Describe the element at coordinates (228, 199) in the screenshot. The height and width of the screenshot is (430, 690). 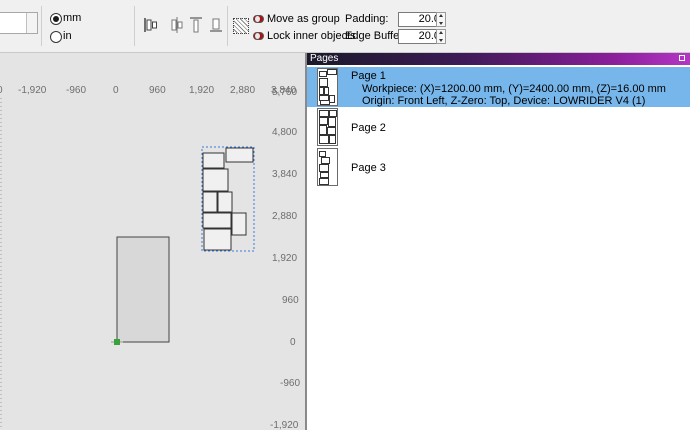
I see `nested-parts` at that location.